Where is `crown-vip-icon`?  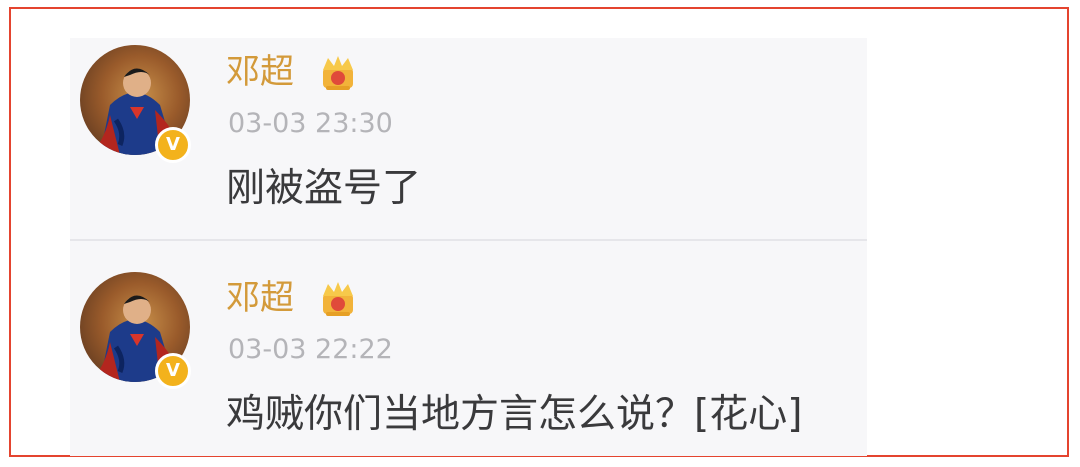 crown-vip-icon is located at coordinates (338, 299).